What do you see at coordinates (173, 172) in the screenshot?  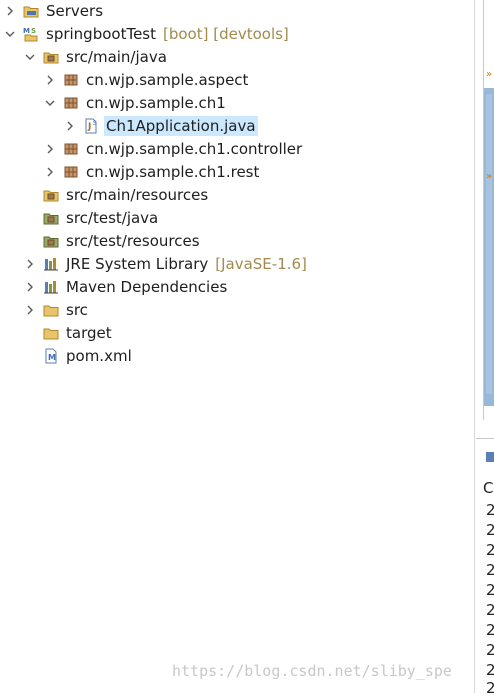 I see `tree-item-label: cn.wjp.sample.ch1.rest` at bounding box center [173, 172].